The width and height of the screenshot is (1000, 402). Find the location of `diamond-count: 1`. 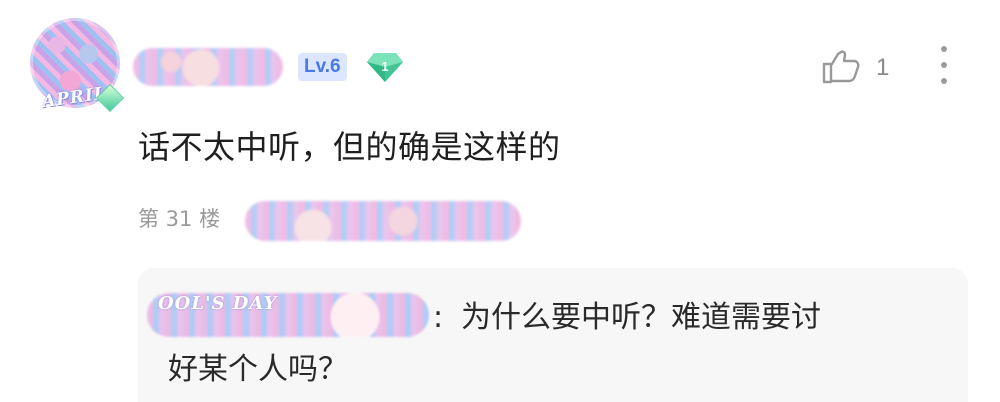

diamond-count: 1 is located at coordinates (385, 66).